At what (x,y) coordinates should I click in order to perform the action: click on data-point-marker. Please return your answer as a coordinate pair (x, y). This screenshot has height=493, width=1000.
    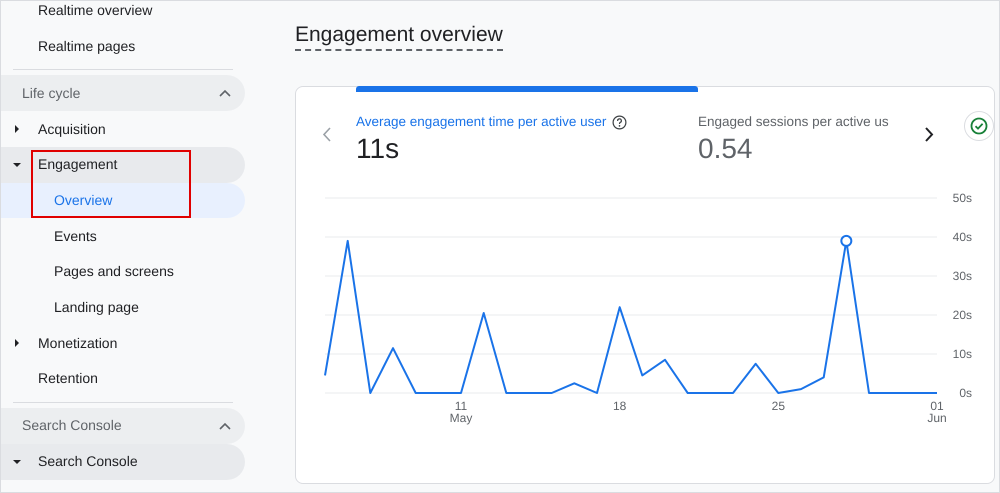
    Looking at the image, I should click on (846, 240).